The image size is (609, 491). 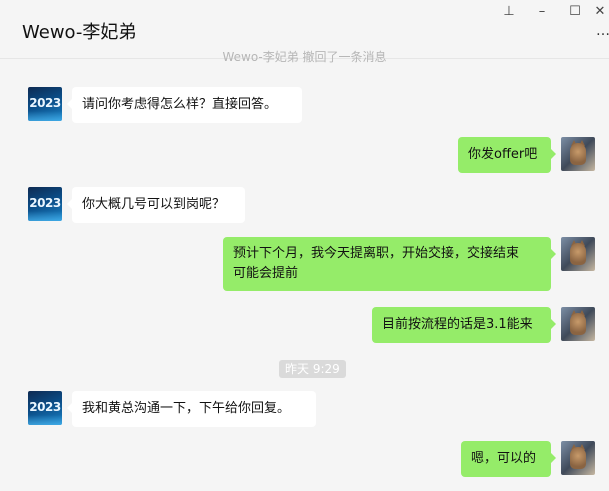 I want to click on message-bubble-incoming: 请问你考虑得怎么样？直接回答。, so click(x=184, y=105).